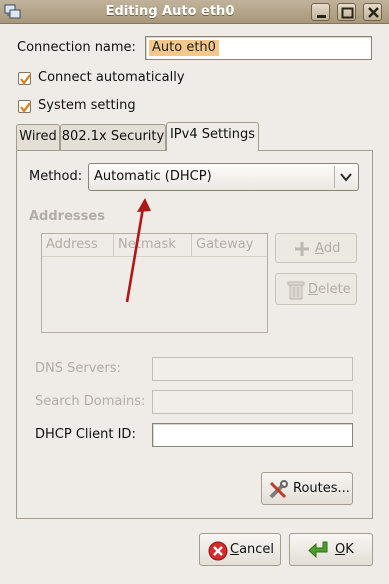 This screenshot has height=584, width=389. What do you see at coordinates (302, 249) in the screenshot?
I see `plus-icon` at bounding box center [302, 249].